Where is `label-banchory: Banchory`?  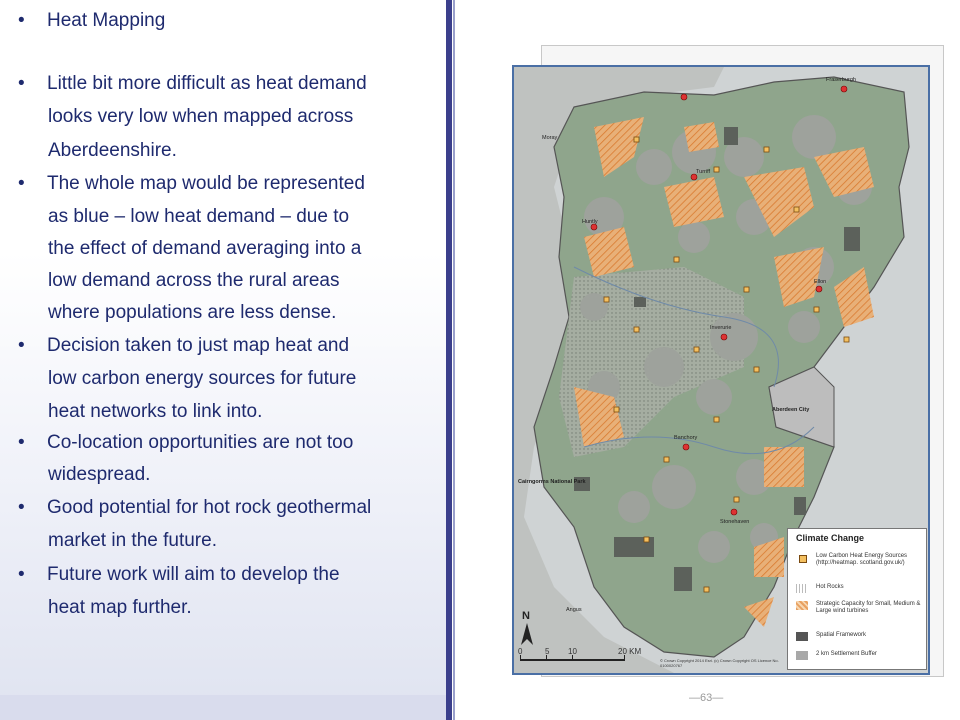
label-banchory: Banchory is located at coordinates (686, 438).